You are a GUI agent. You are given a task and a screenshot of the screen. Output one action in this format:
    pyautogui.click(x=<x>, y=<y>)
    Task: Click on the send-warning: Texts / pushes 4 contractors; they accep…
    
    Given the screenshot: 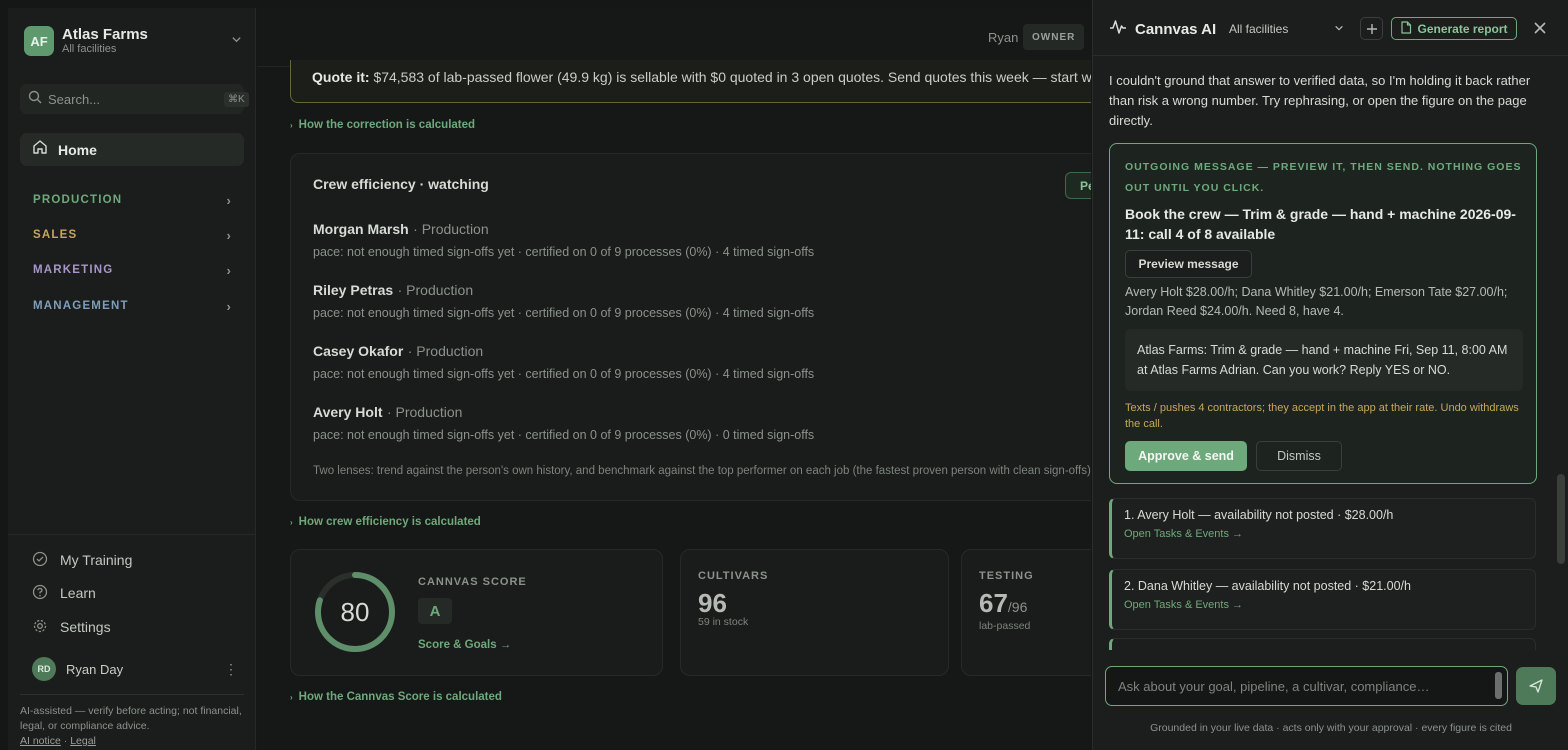 What is the action you would take?
    pyautogui.click(x=1322, y=416)
    